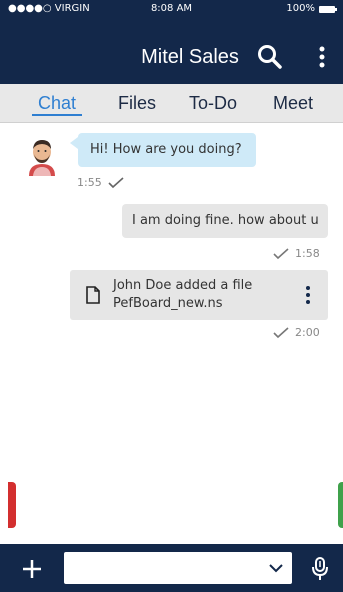  I want to click on voice-input-button, so click(320, 569).